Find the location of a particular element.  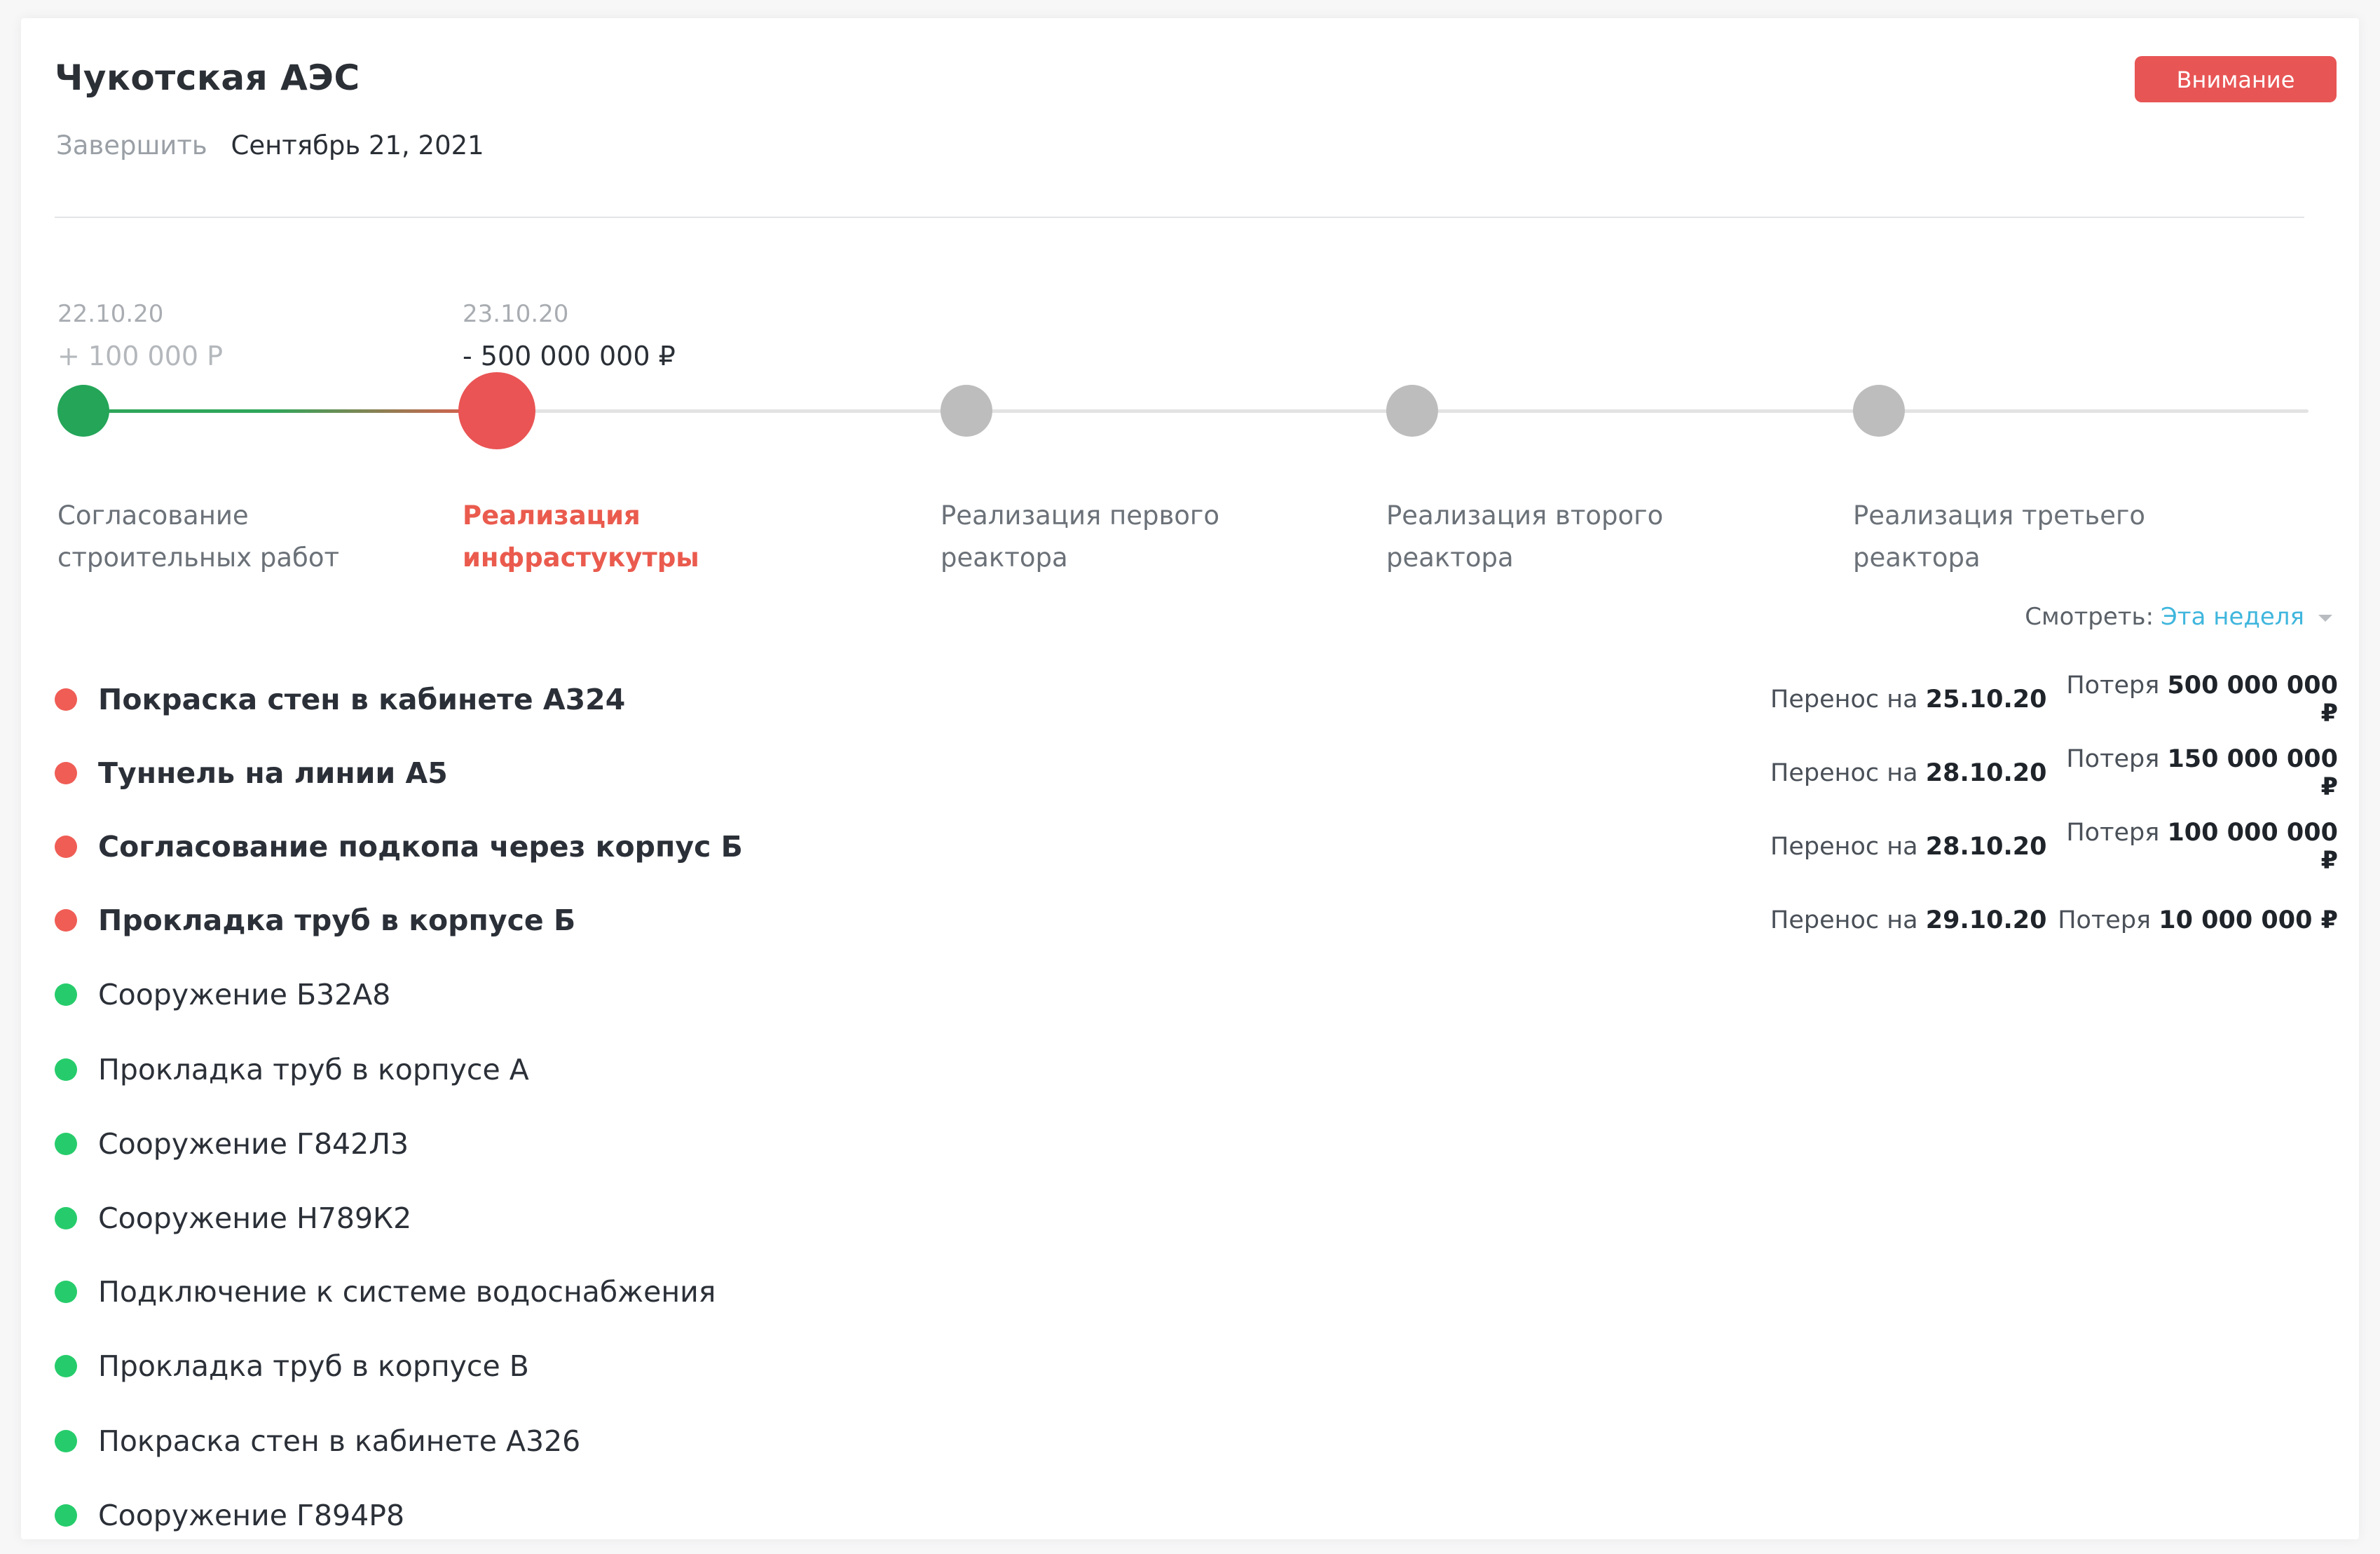

task-name: Прокладка труб в корпусе Б is located at coordinates (336, 920).